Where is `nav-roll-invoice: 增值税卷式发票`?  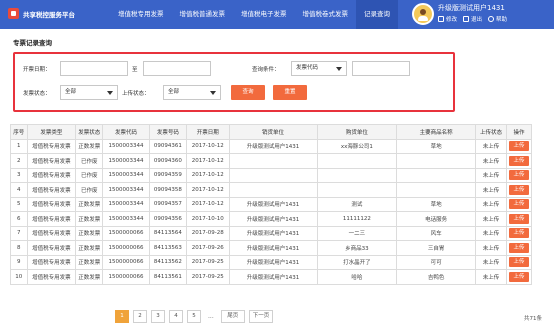
nav-roll-invoice: 增值税卷式发票 is located at coordinates (326, 14).